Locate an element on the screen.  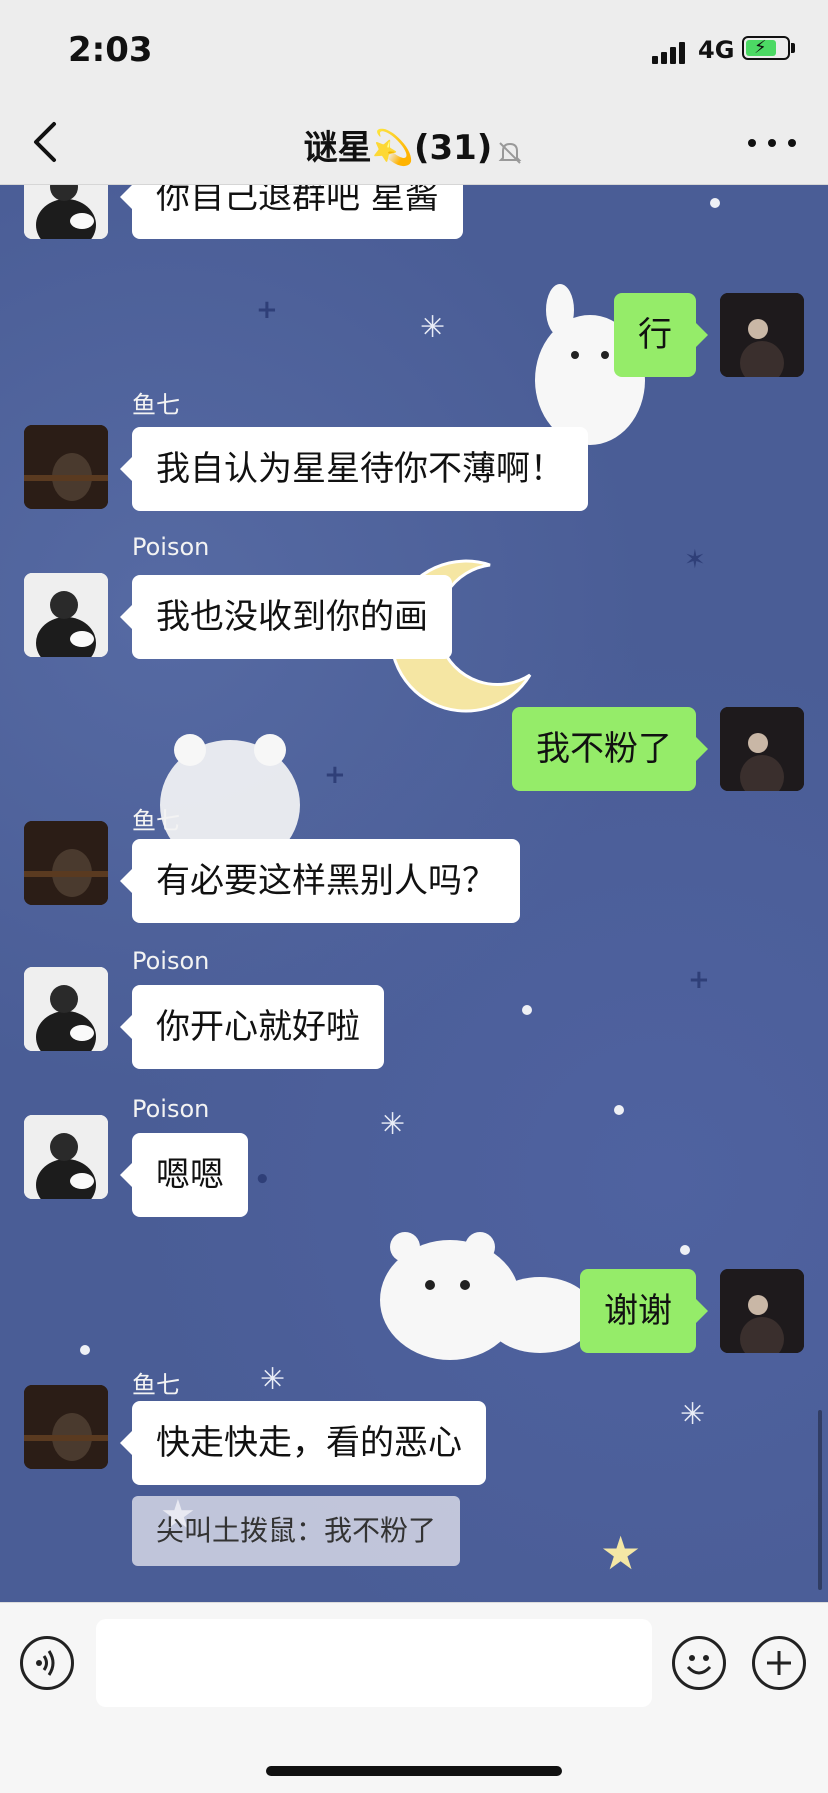
chat-header: 谜星💫(31) is located at coordinates (414, 142).